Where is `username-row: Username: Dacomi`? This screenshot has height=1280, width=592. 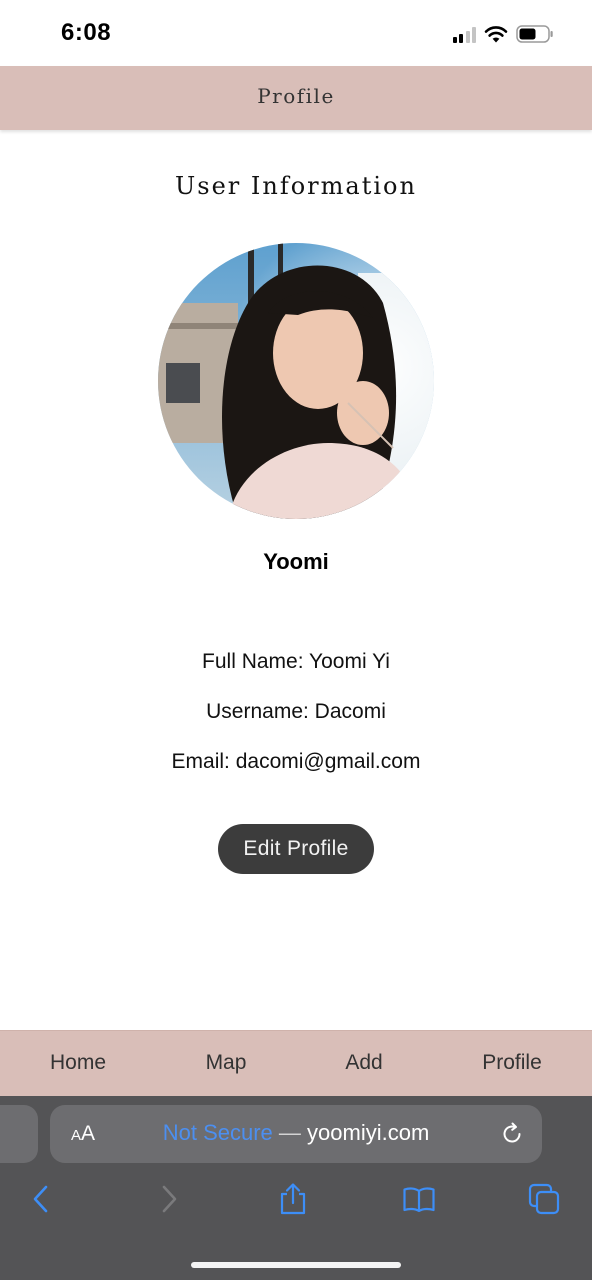 username-row: Username: Dacomi is located at coordinates (296, 712).